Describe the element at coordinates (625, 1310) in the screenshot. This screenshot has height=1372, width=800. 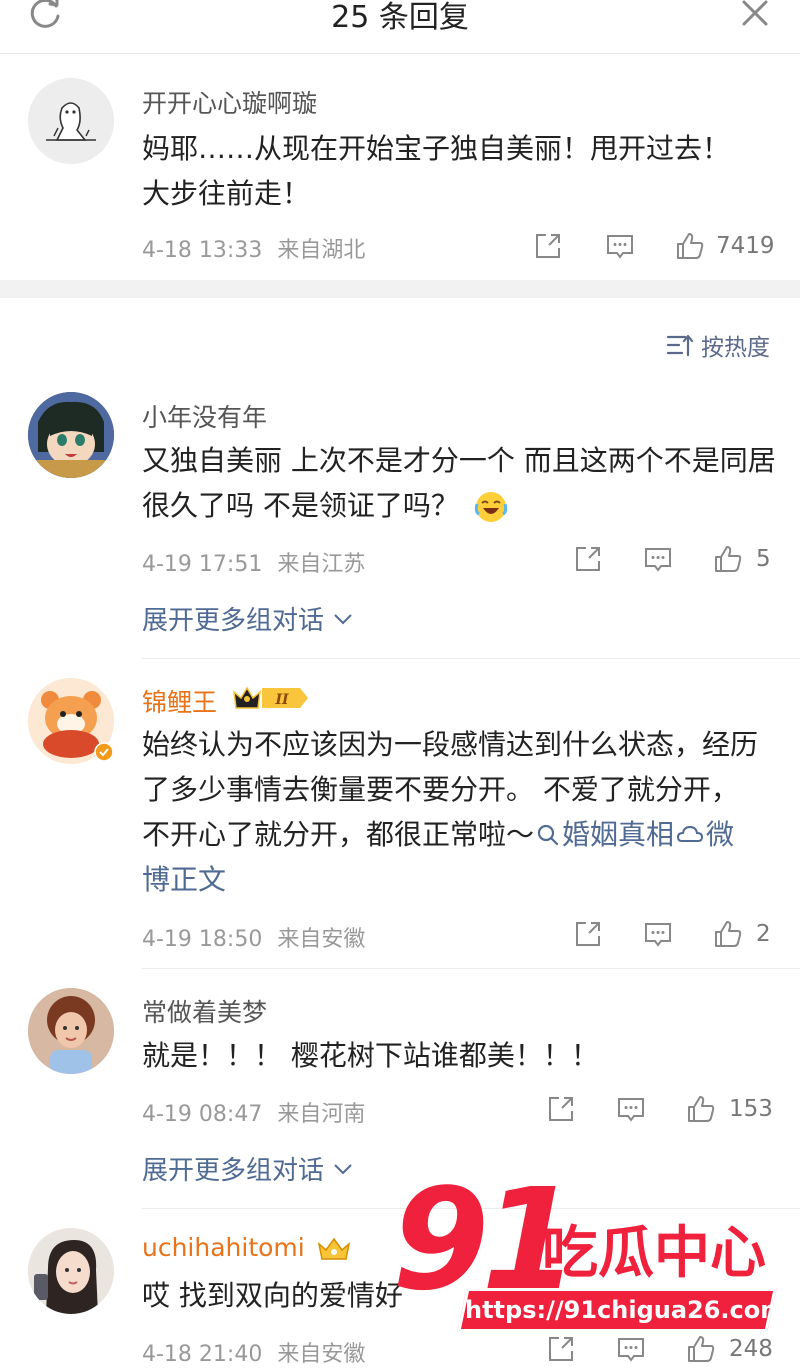
I see `watermark-url: https://91chigua26.com` at that location.